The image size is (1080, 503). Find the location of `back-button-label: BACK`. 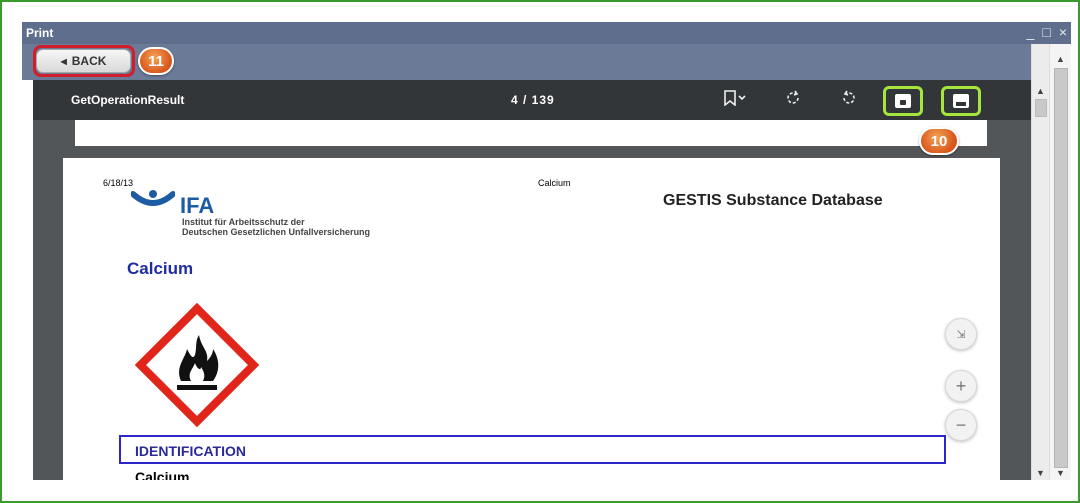

back-button-label: BACK is located at coordinates (89, 61).